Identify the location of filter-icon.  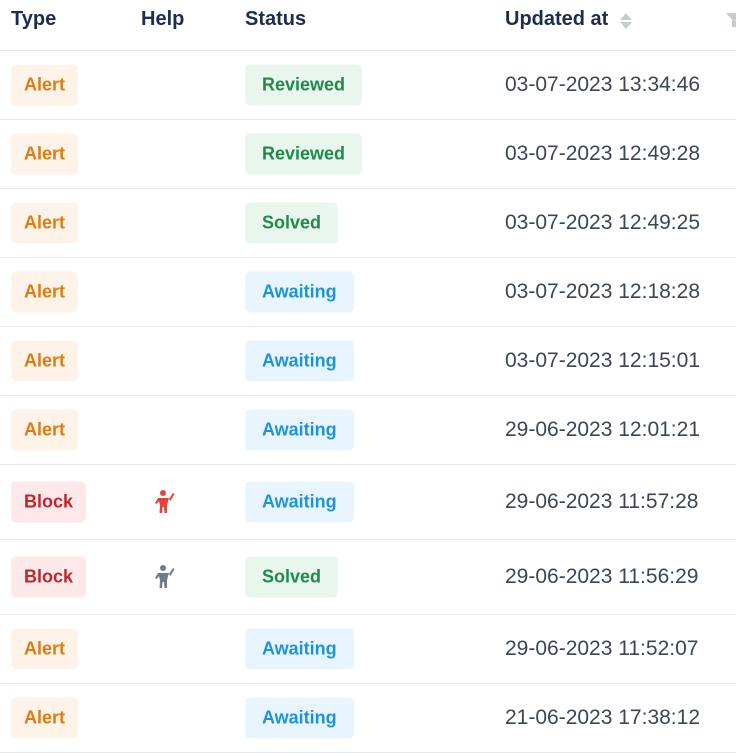
(731, 20).